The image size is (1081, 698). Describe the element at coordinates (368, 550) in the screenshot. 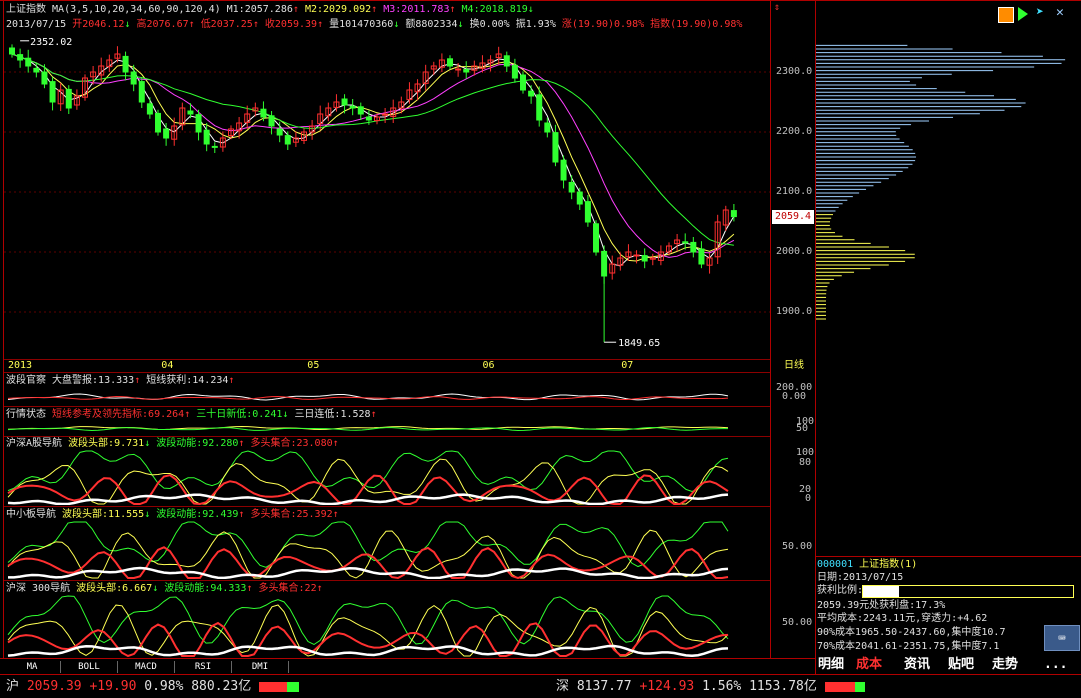

I see `panel4-chart` at that location.